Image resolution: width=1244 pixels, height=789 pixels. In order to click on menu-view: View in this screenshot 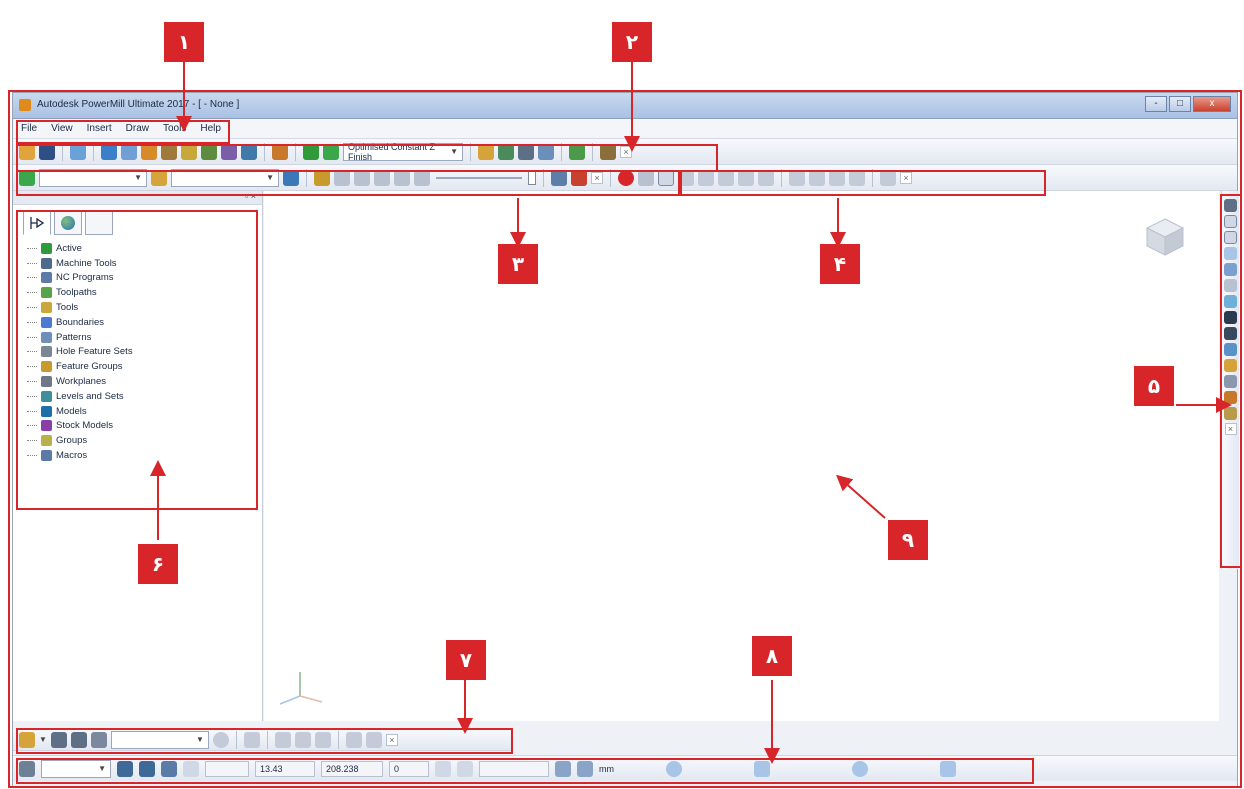, I will do `click(62, 128)`.